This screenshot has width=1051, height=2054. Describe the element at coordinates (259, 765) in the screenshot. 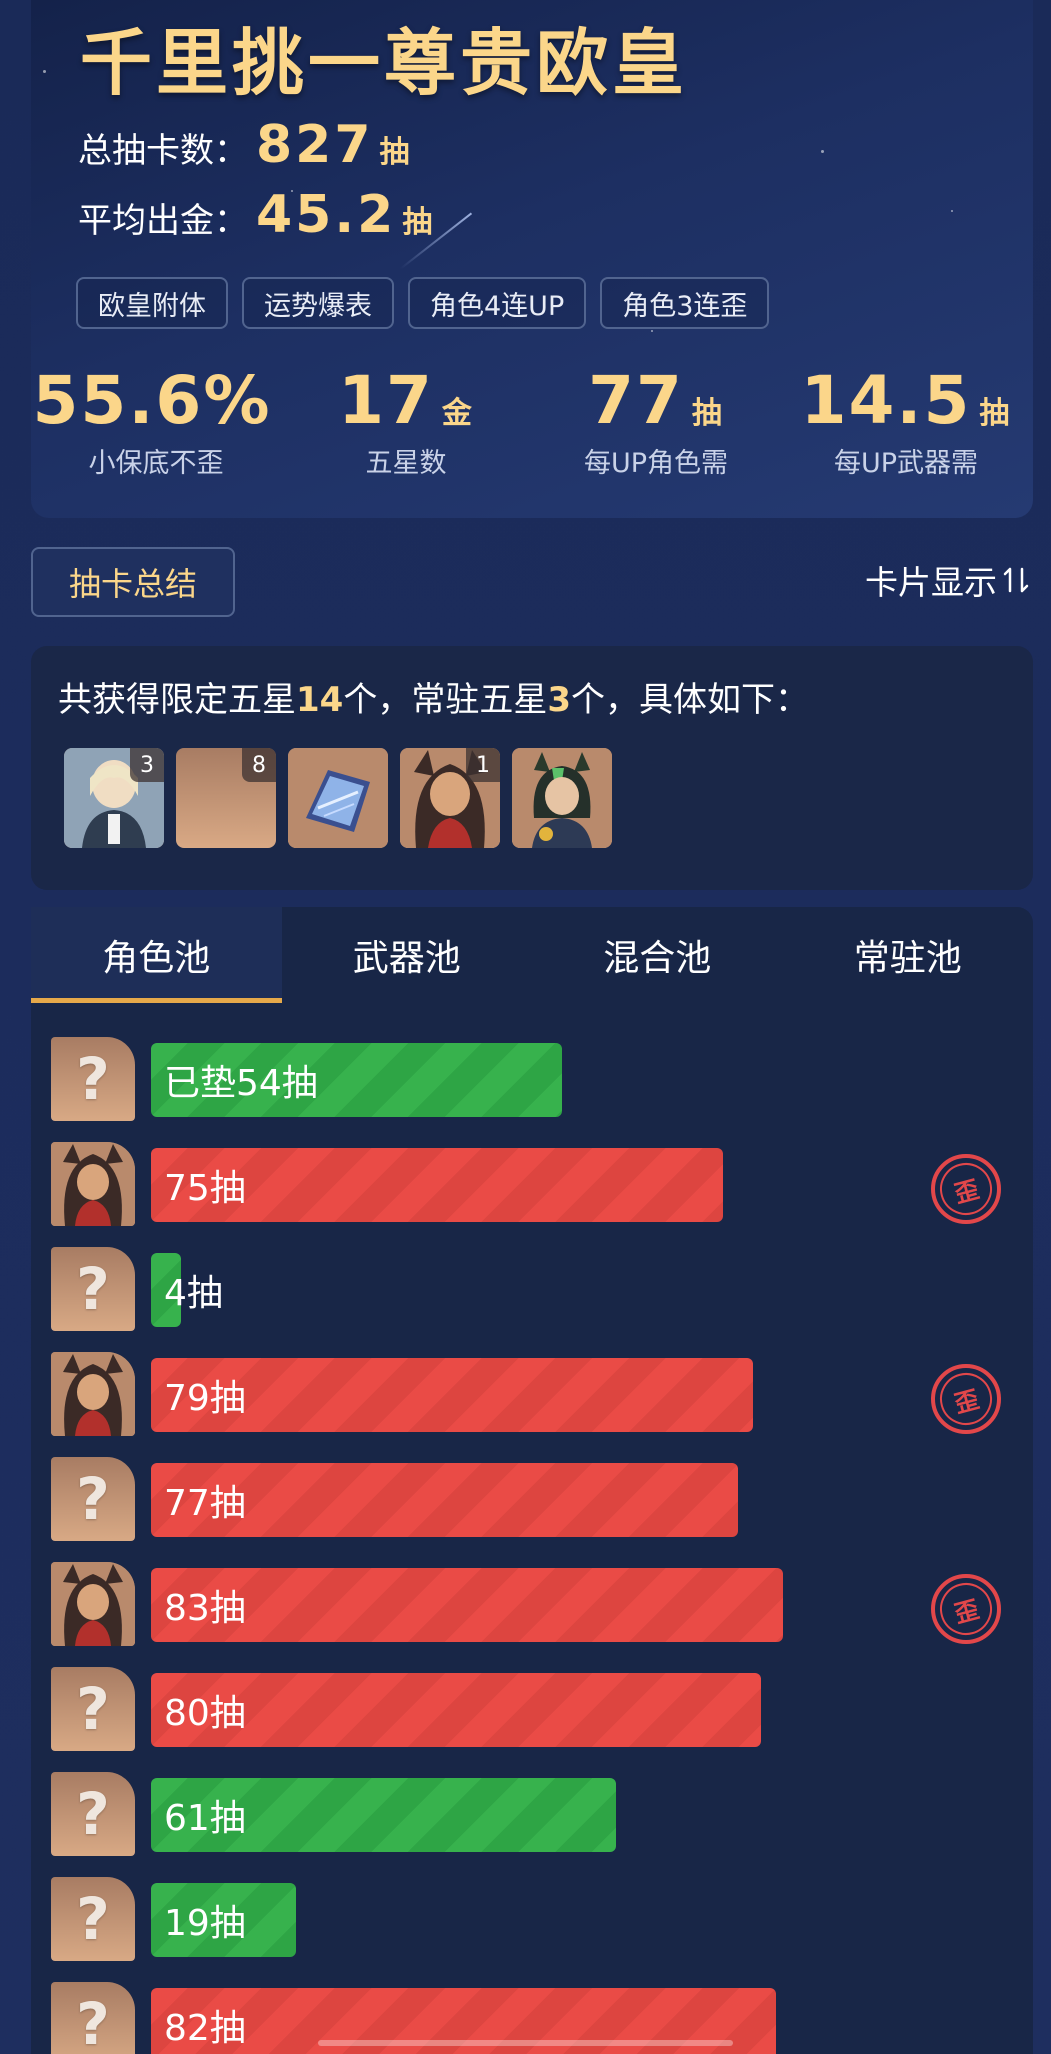

I see `avatar-count: 8` at that location.